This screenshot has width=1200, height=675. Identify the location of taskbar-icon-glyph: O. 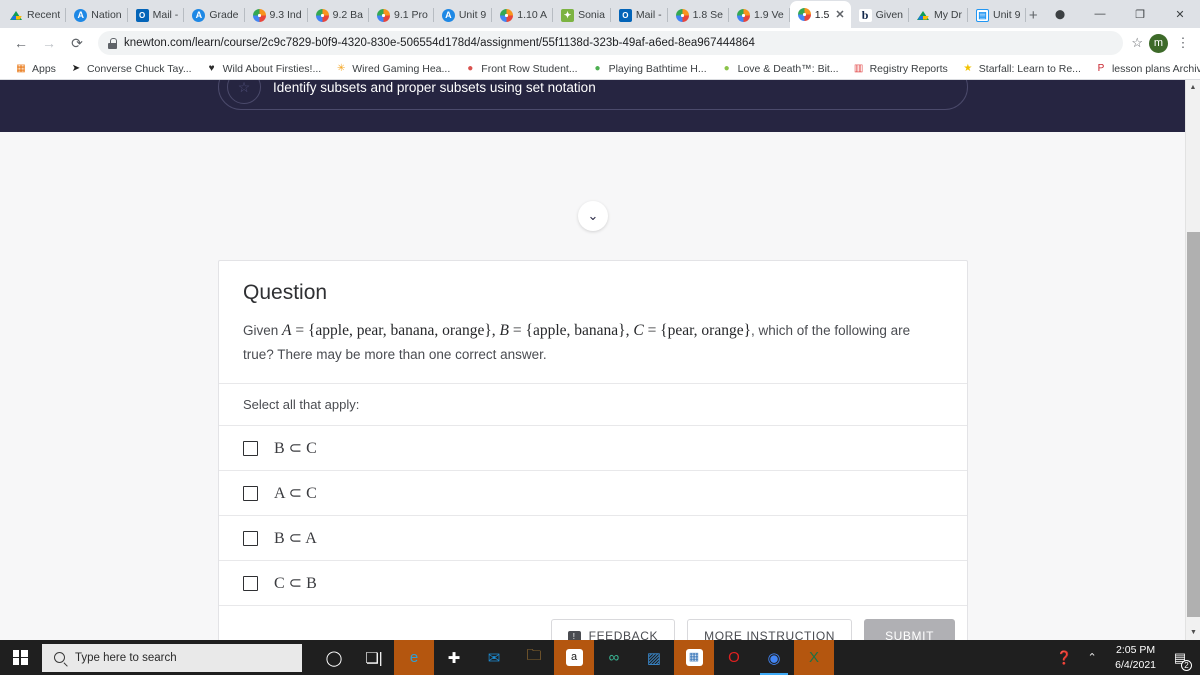
(734, 657).